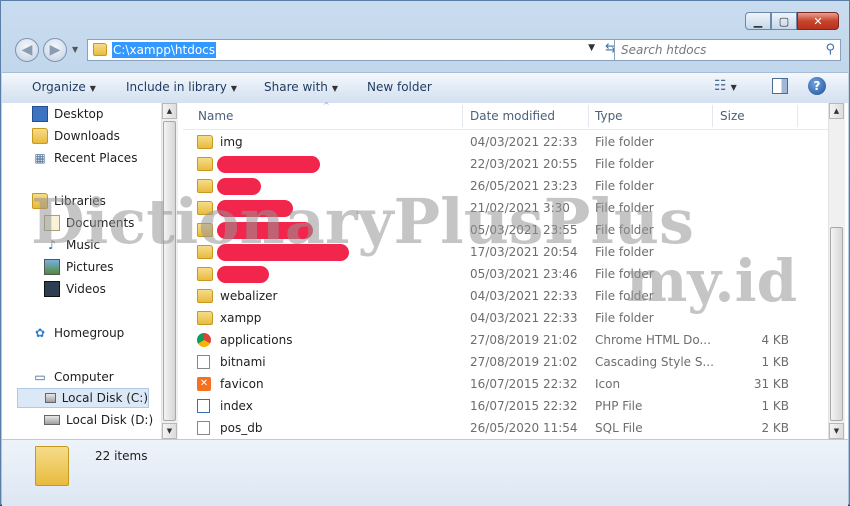 The image size is (850, 506). Describe the element at coordinates (725, 86) in the screenshot. I see `view-options-button: ☷ ▼` at that location.